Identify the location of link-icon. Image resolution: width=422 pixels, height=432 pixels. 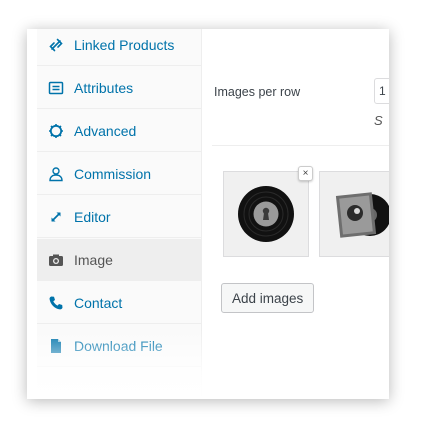
(56, 45).